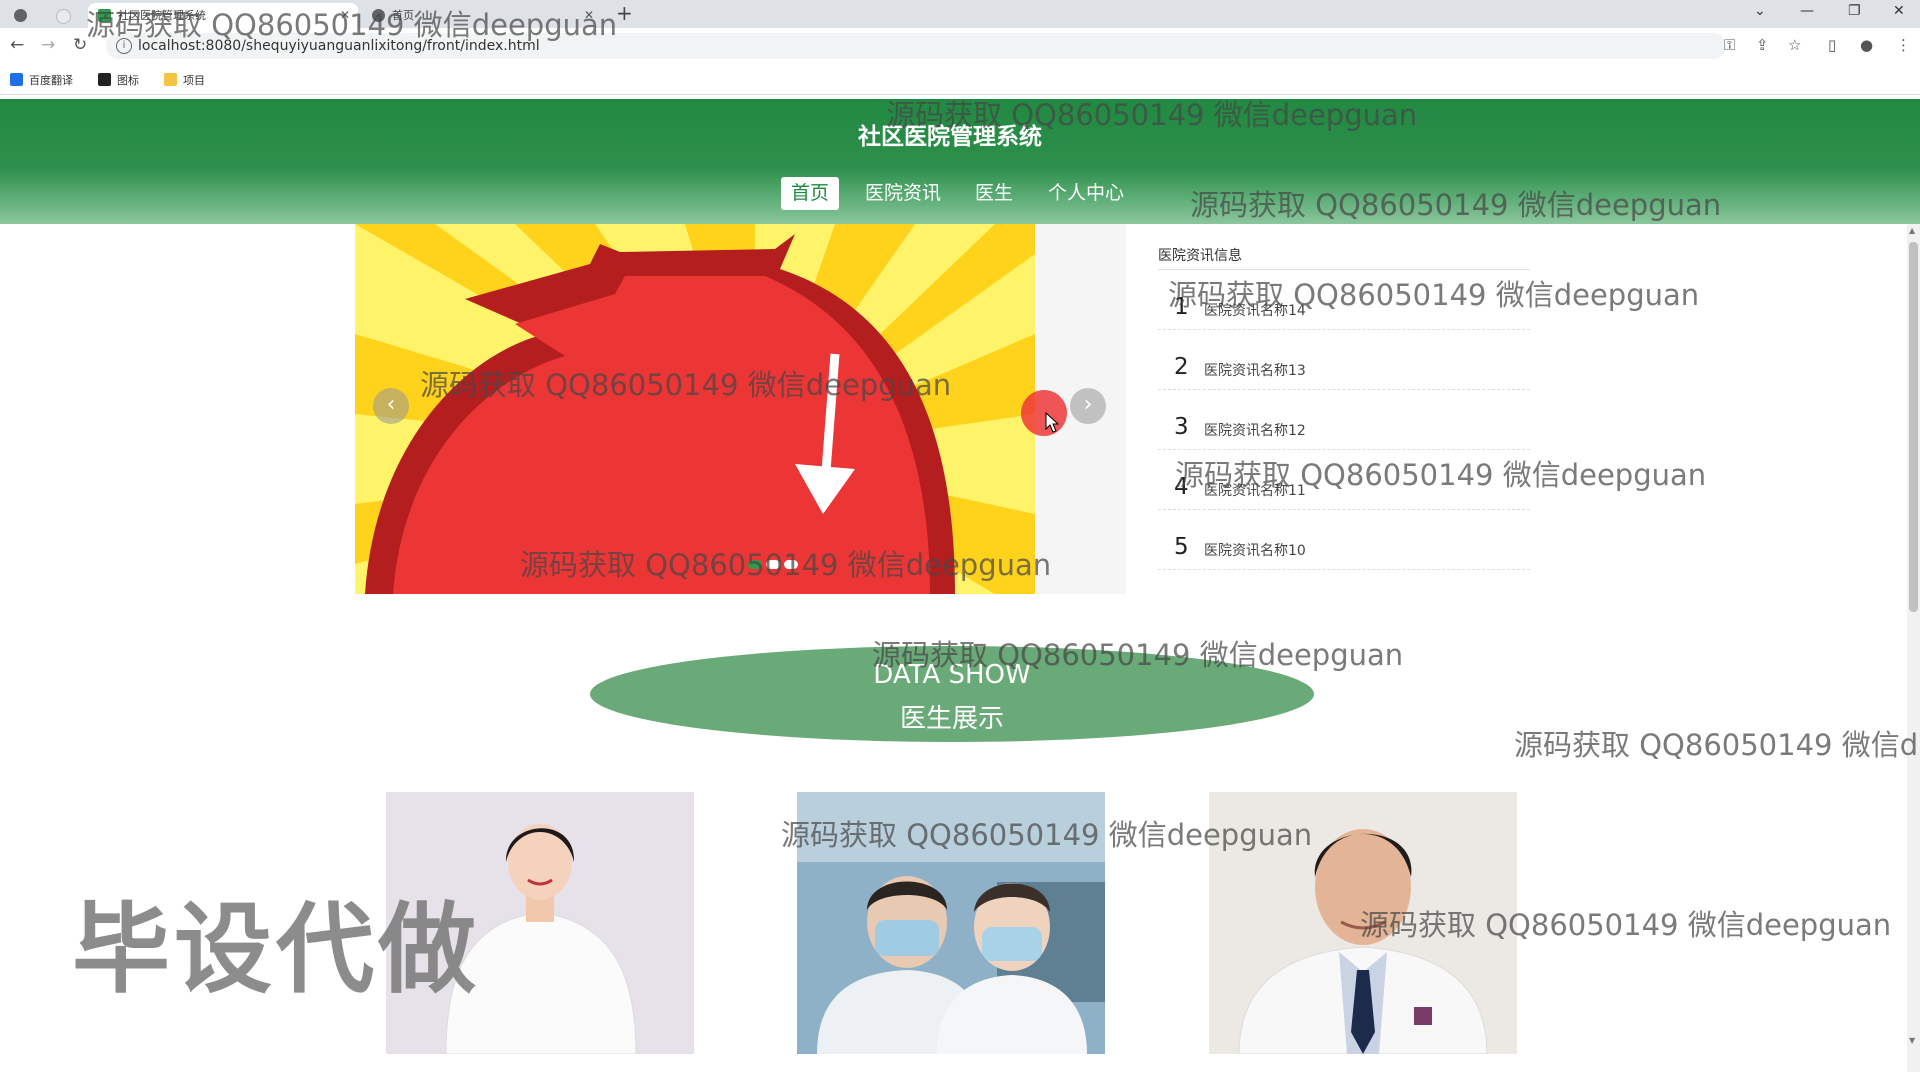 This screenshot has height=1072, width=1920. What do you see at coordinates (1181, 367) in the screenshot?
I see `news-rank: 2` at bounding box center [1181, 367].